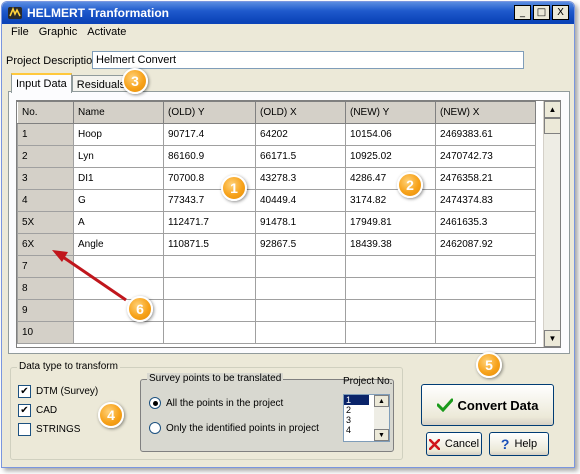 This screenshot has width=580, height=474. I want to click on old-x-cell: 64202, so click(300, 134).